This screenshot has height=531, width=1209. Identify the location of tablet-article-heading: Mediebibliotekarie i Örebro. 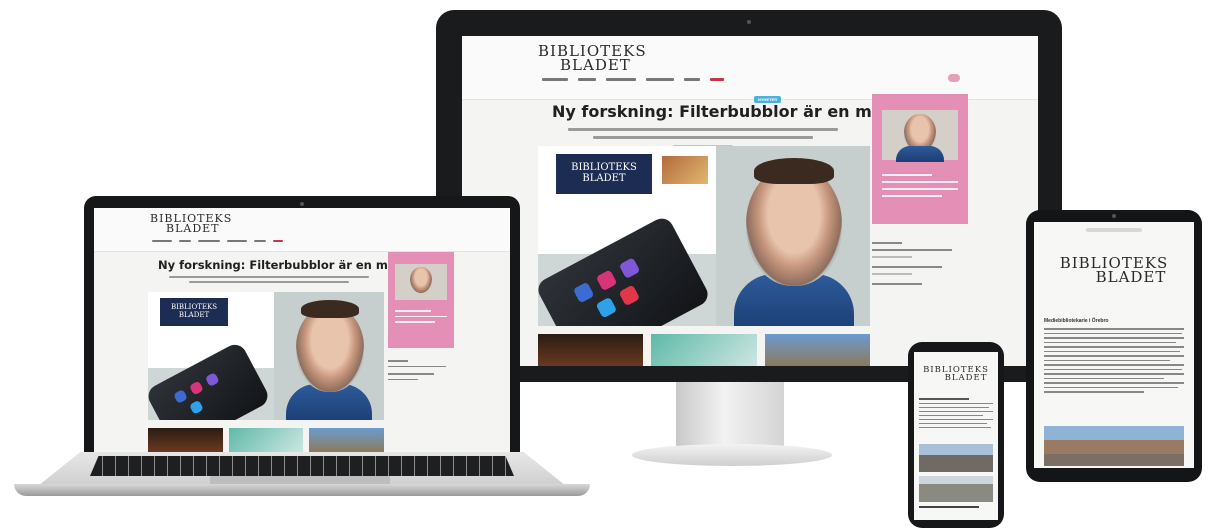
(1076, 321).